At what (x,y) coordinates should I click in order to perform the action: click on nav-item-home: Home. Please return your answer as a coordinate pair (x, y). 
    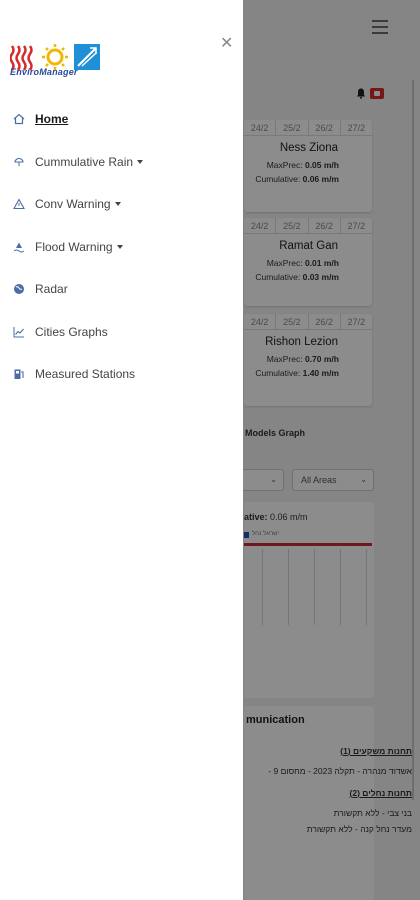
    Looking at the image, I should click on (121, 119).